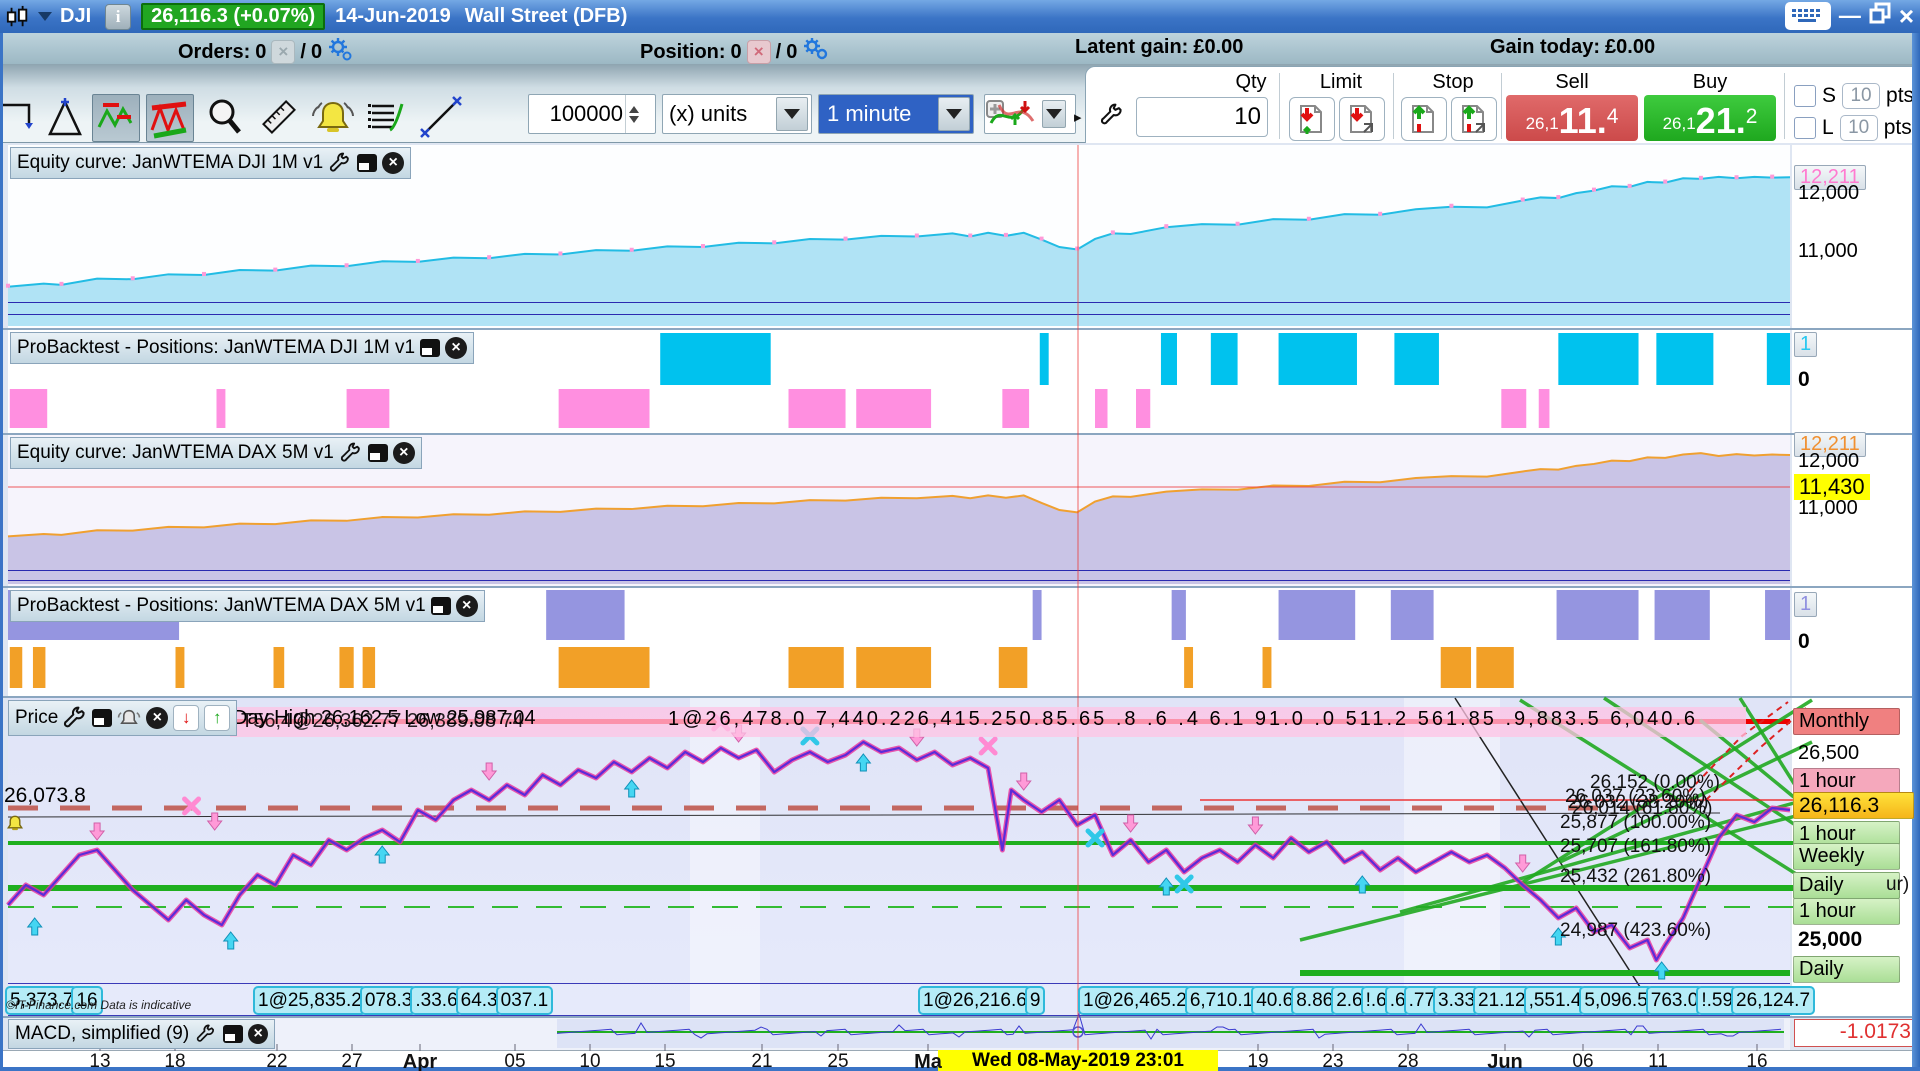 This screenshot has width=1920, height=1071. What do you see at coordinates (1807, 16) in the screenshot?
I see `keyboard-icon` at bounding box center [1807, 16].